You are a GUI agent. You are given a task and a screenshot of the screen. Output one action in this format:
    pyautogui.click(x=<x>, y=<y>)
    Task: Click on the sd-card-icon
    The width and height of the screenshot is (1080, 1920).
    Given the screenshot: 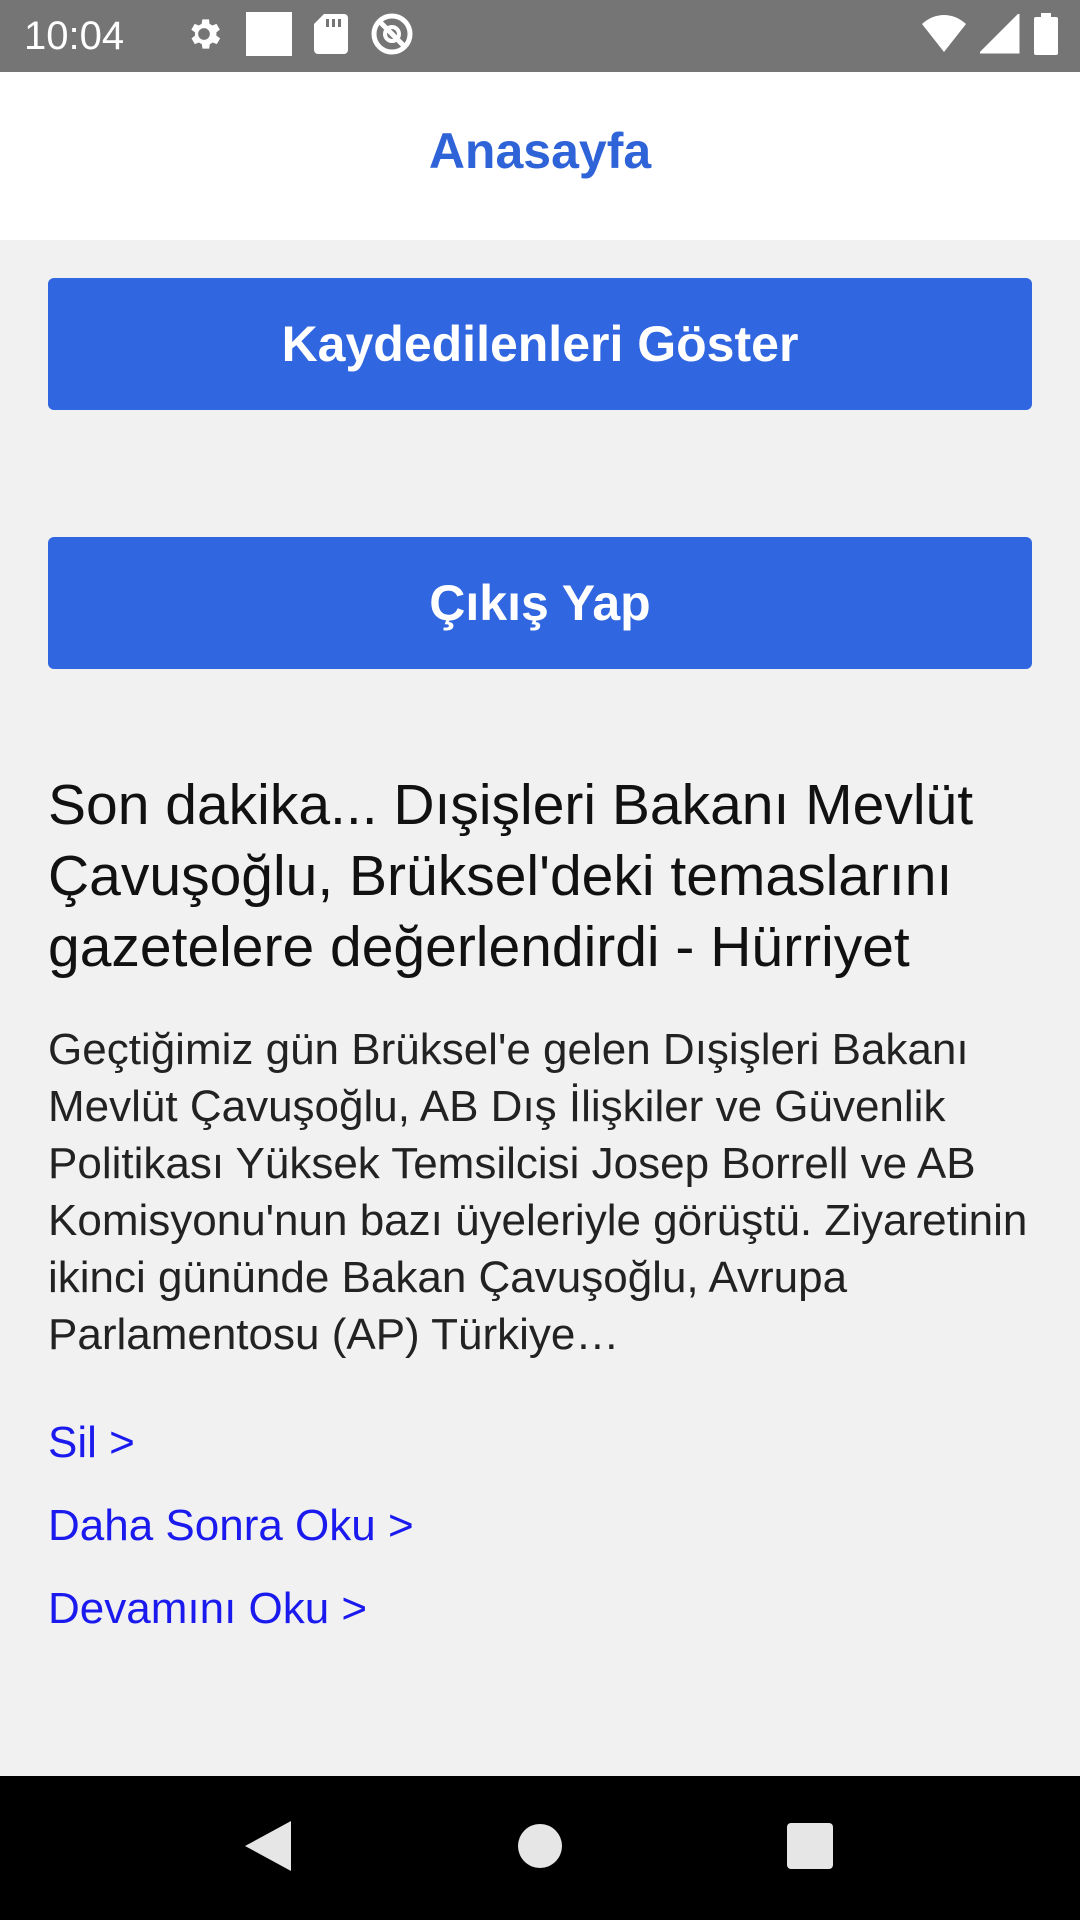 What is the action you would take?
    pyautogui.click(x=331, y=36)
    